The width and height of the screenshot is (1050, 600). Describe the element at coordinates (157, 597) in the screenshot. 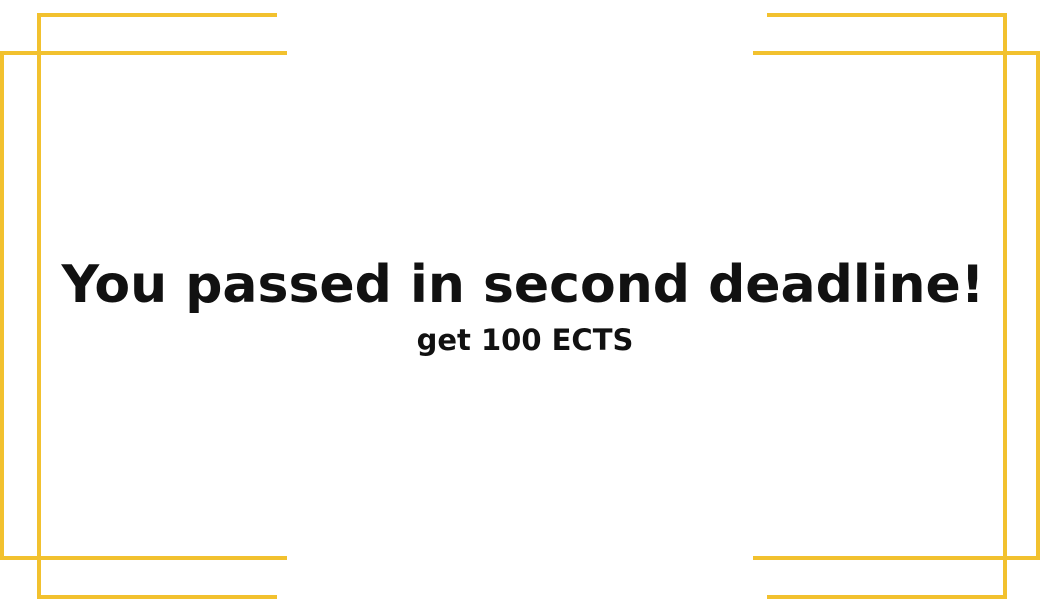

I see `frame-bottom-left-inner-horizontal` at that location.